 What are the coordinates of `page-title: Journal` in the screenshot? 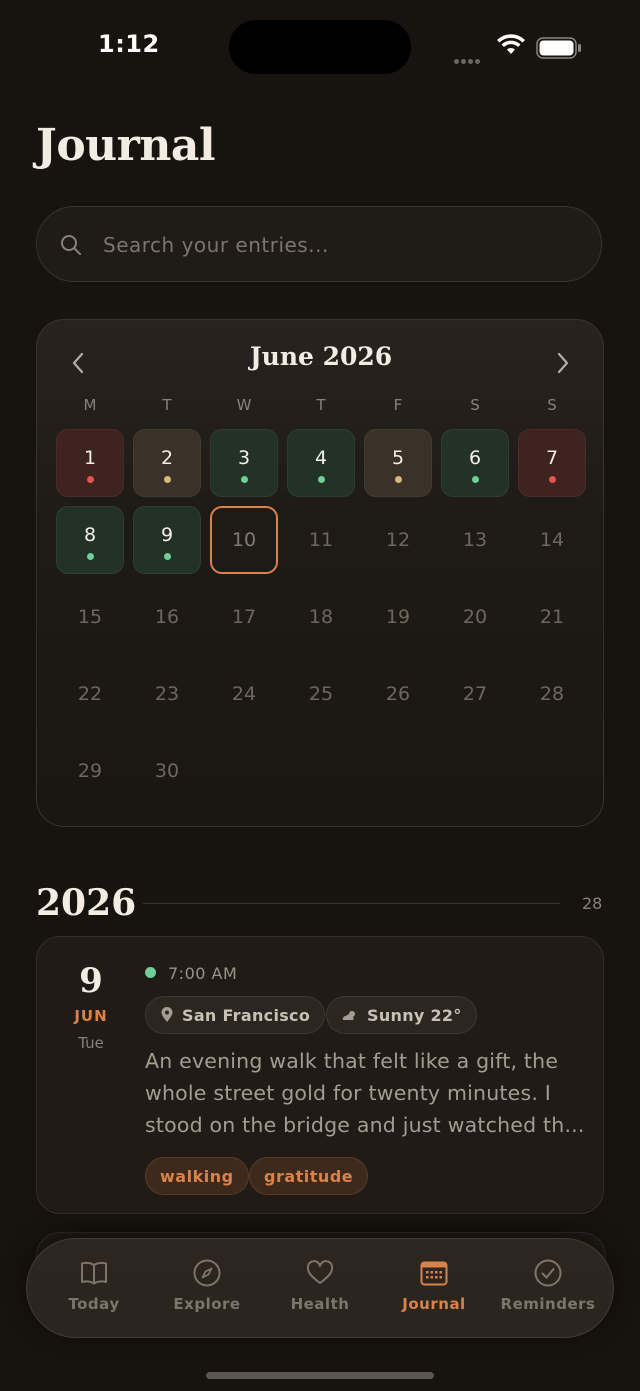 It's located at (126, 145).